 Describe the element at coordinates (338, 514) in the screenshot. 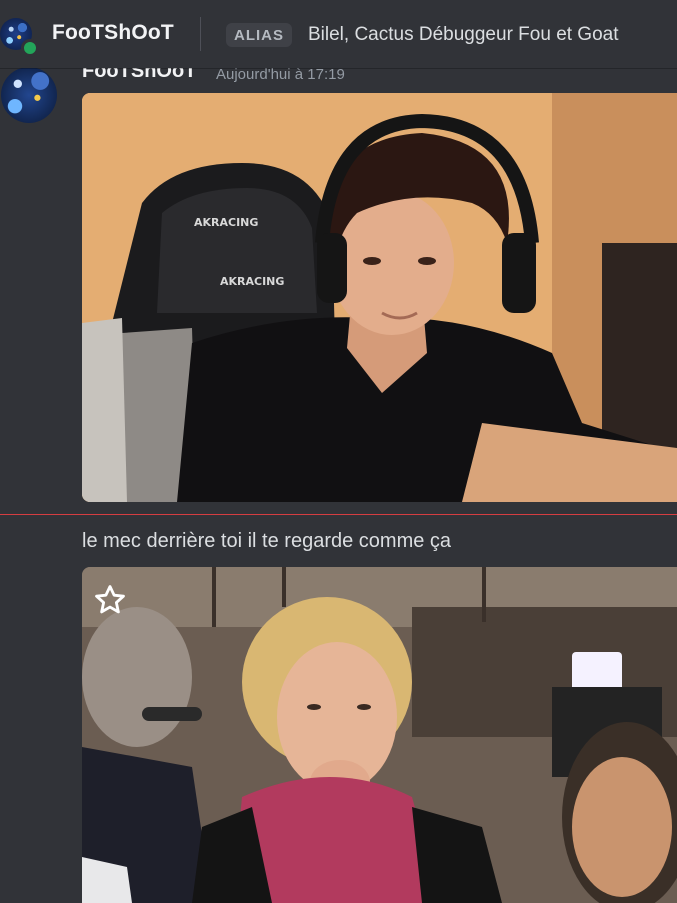

I see `new-messages-divider` at that location.